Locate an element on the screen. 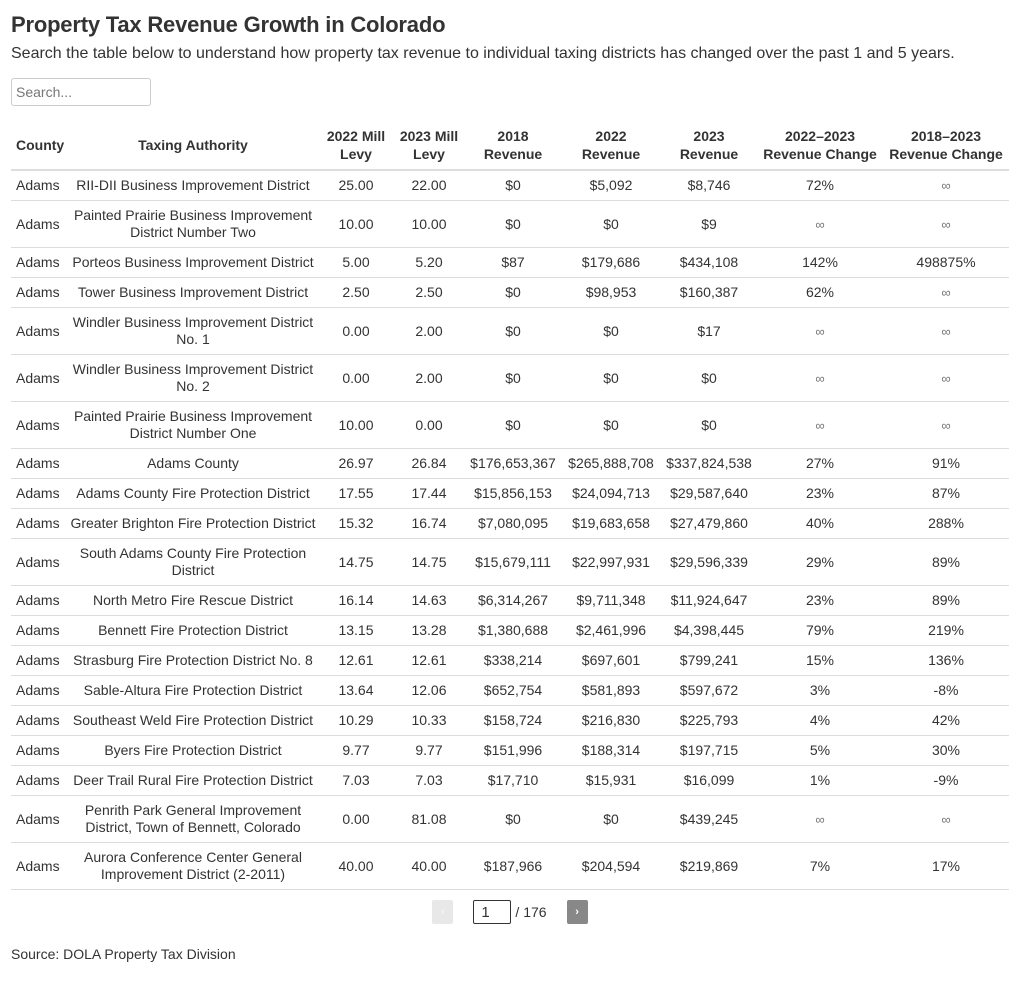 The width and height of the screenshot is (1020, 991). cell-revenue-2018: $17,710 is located at coordinates (513, 780).